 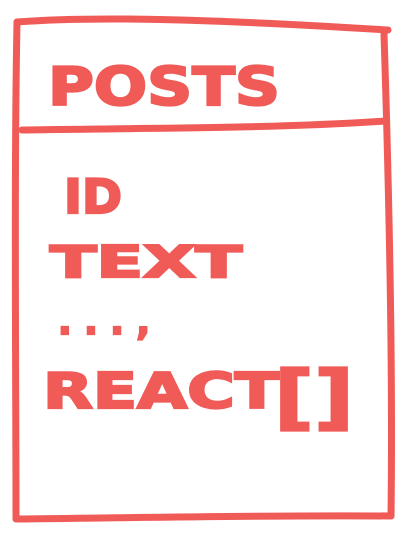 I want to click on field-text: TEXT, so click(x=146, y=262).